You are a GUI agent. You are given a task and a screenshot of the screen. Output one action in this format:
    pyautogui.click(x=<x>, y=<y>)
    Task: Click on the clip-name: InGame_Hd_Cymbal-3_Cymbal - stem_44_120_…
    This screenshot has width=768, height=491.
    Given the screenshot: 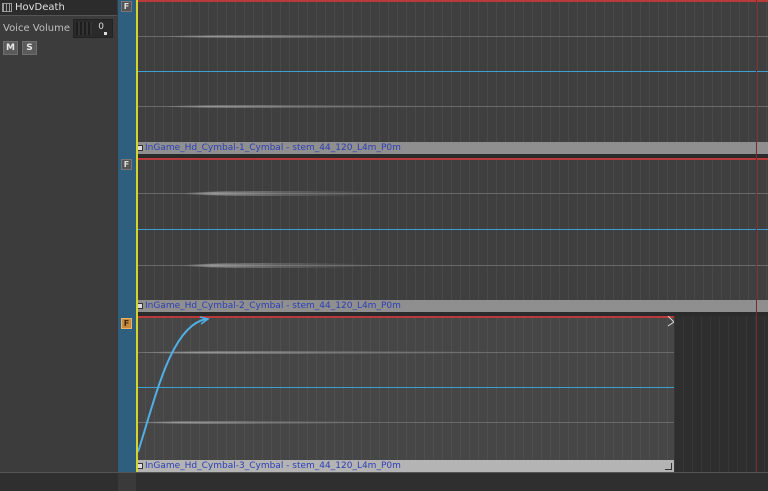 What is the action you would take?
    pyautogui.click(x=273, y=466)
    